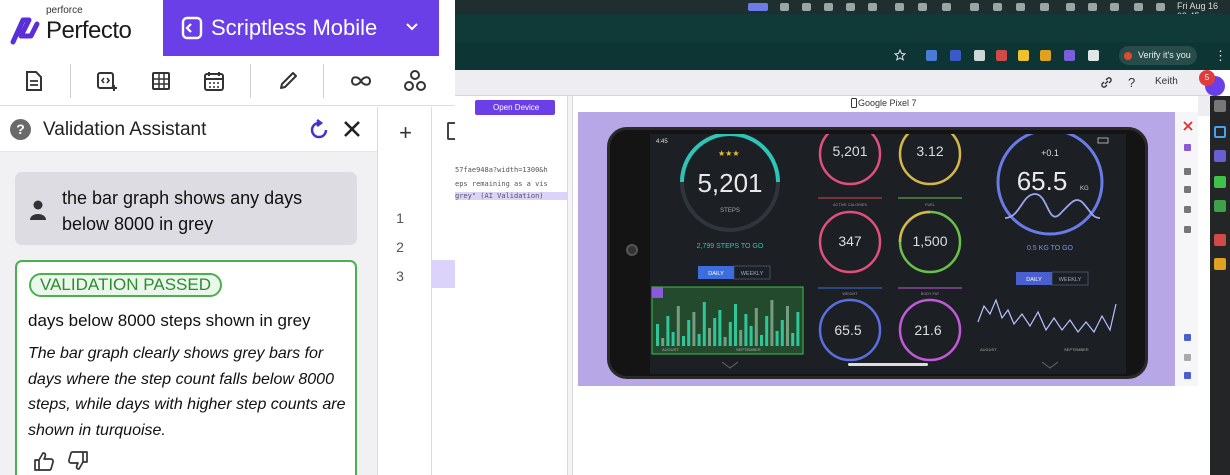 This screenshot has width=1230, height=475. What do you see at coordinates (44, 461) in the screenshot?
I see `thumbs-up-icon` at bounding box center [44, 461].